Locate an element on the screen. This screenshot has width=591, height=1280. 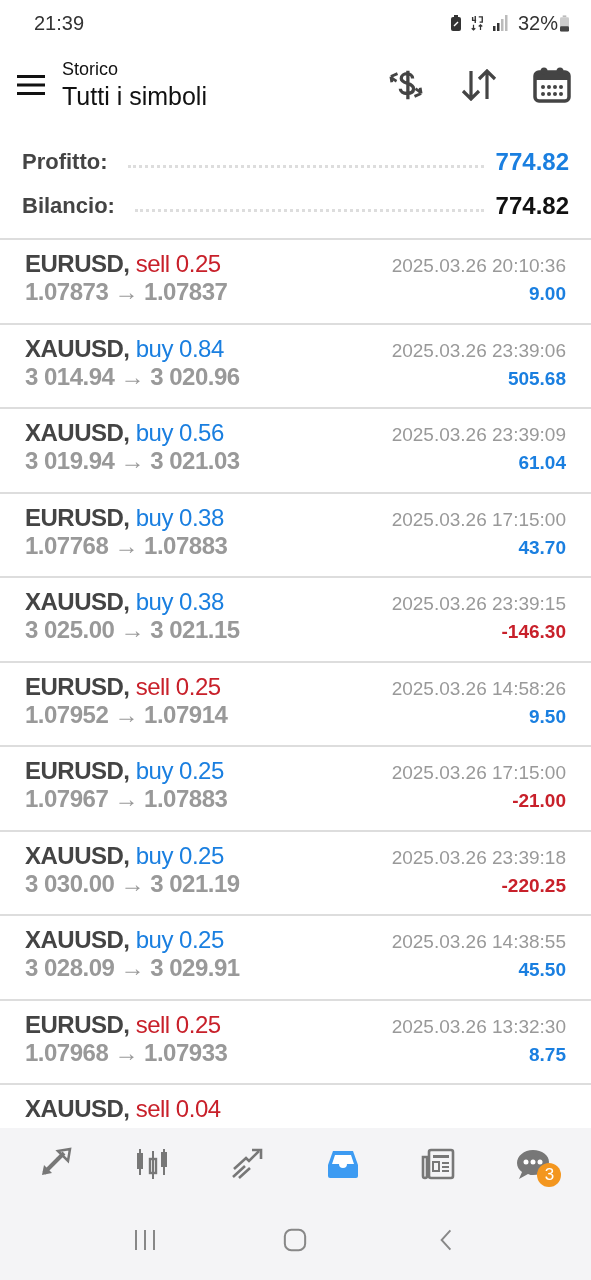
deal-time: 2025.03.26 14:38:55 is located at coordinates (478, 942).